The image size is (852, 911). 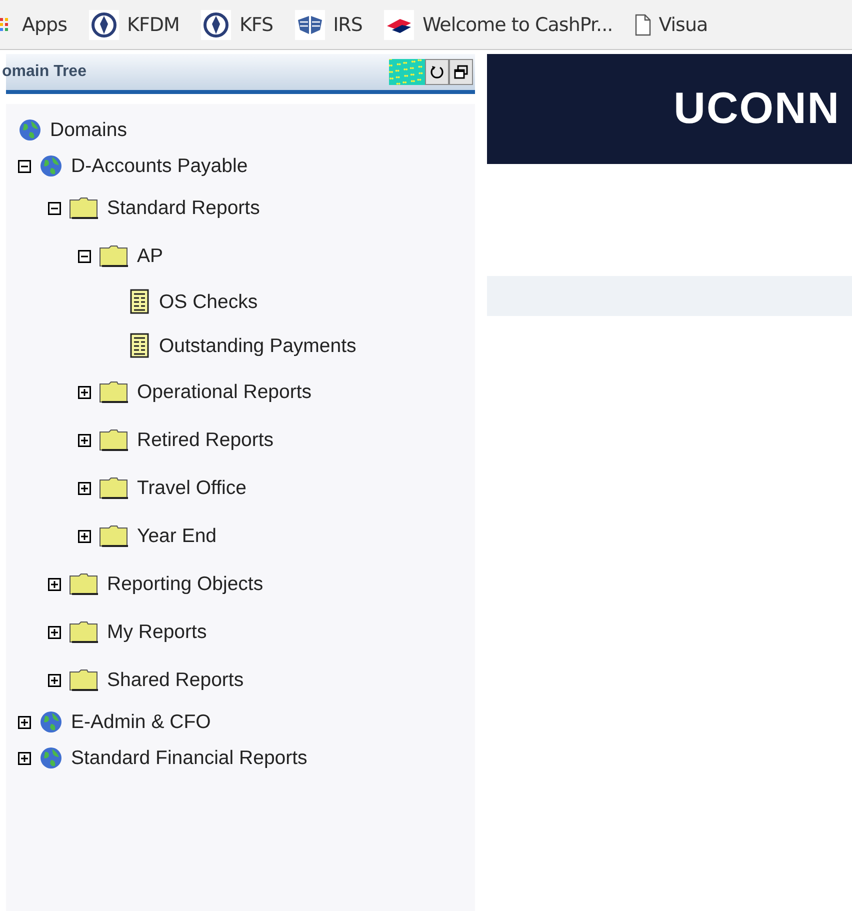 I want to click on tree-item: E-Admin & CFO, so click(x=141, y=722).